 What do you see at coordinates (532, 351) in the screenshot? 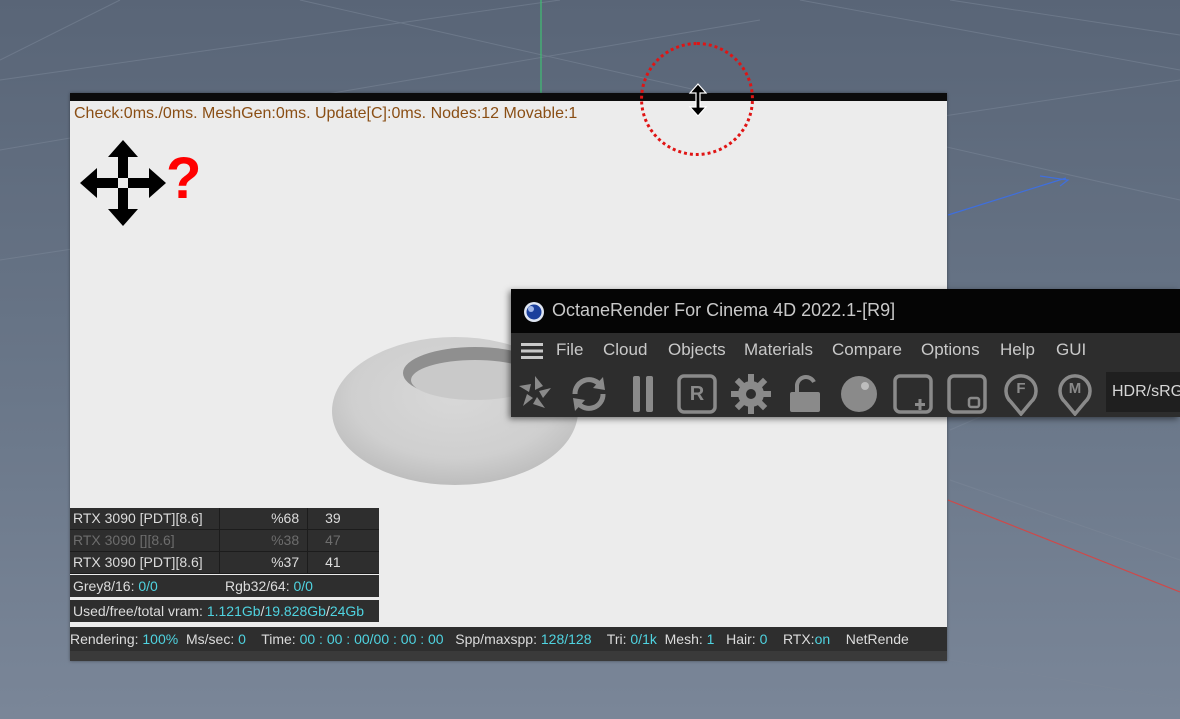
I see `hamburger-menu-icon` at bounding box center [532, 351].